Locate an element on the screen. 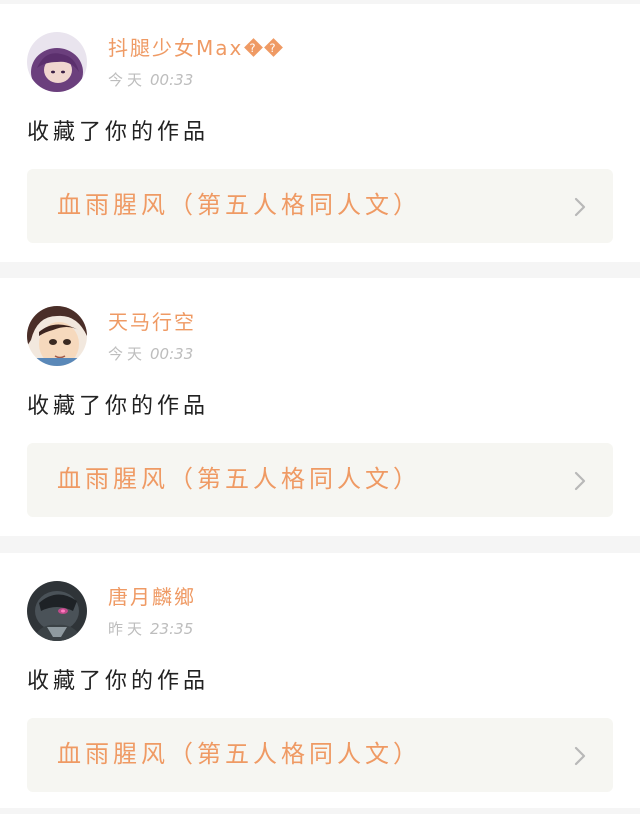 Image resolution: width=640 pixels, height=814 pixels. user-name: 抖腿少女Max?? is located at coordinates (196, 48).